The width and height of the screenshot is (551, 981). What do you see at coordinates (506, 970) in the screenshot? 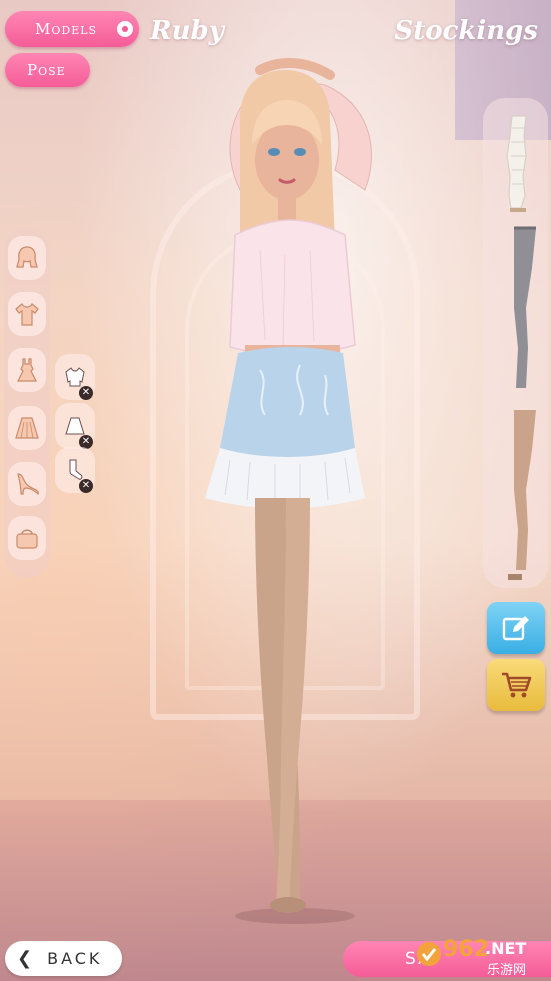
I see `watermark-chinese: 乐游网` at bounding box center [506, 970].